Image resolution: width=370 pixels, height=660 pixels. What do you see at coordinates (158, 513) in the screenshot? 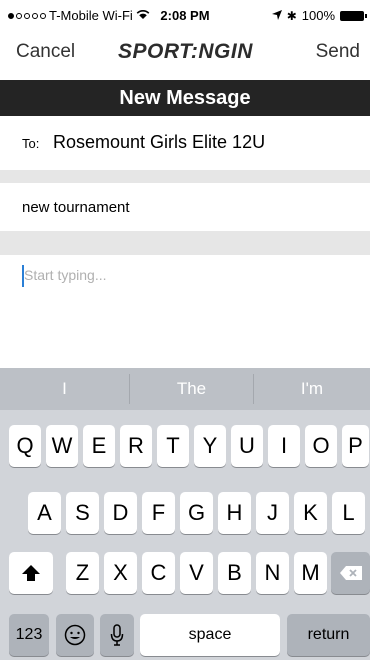
I see `key-f: F` at bounding box center [158, 513].